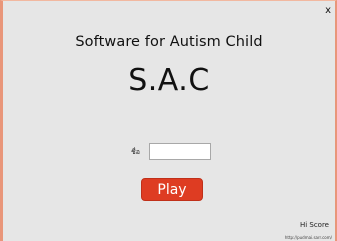  I want to click on hi-score-link: Hi Score, so click(314, 225).